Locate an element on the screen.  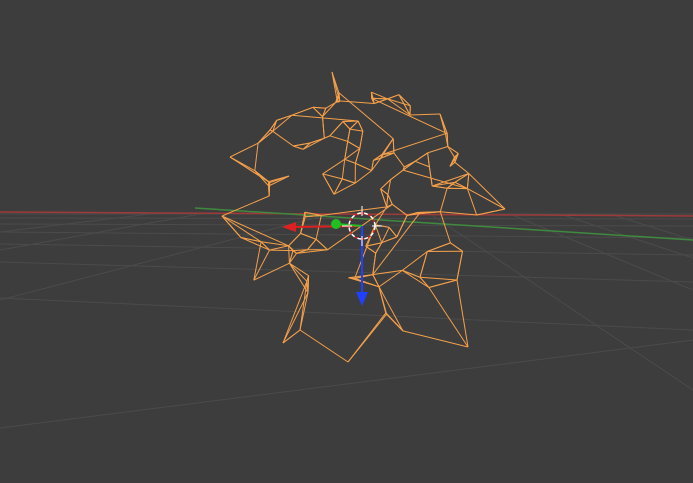
gizmo-x-head is located at coordinates (289, 227).